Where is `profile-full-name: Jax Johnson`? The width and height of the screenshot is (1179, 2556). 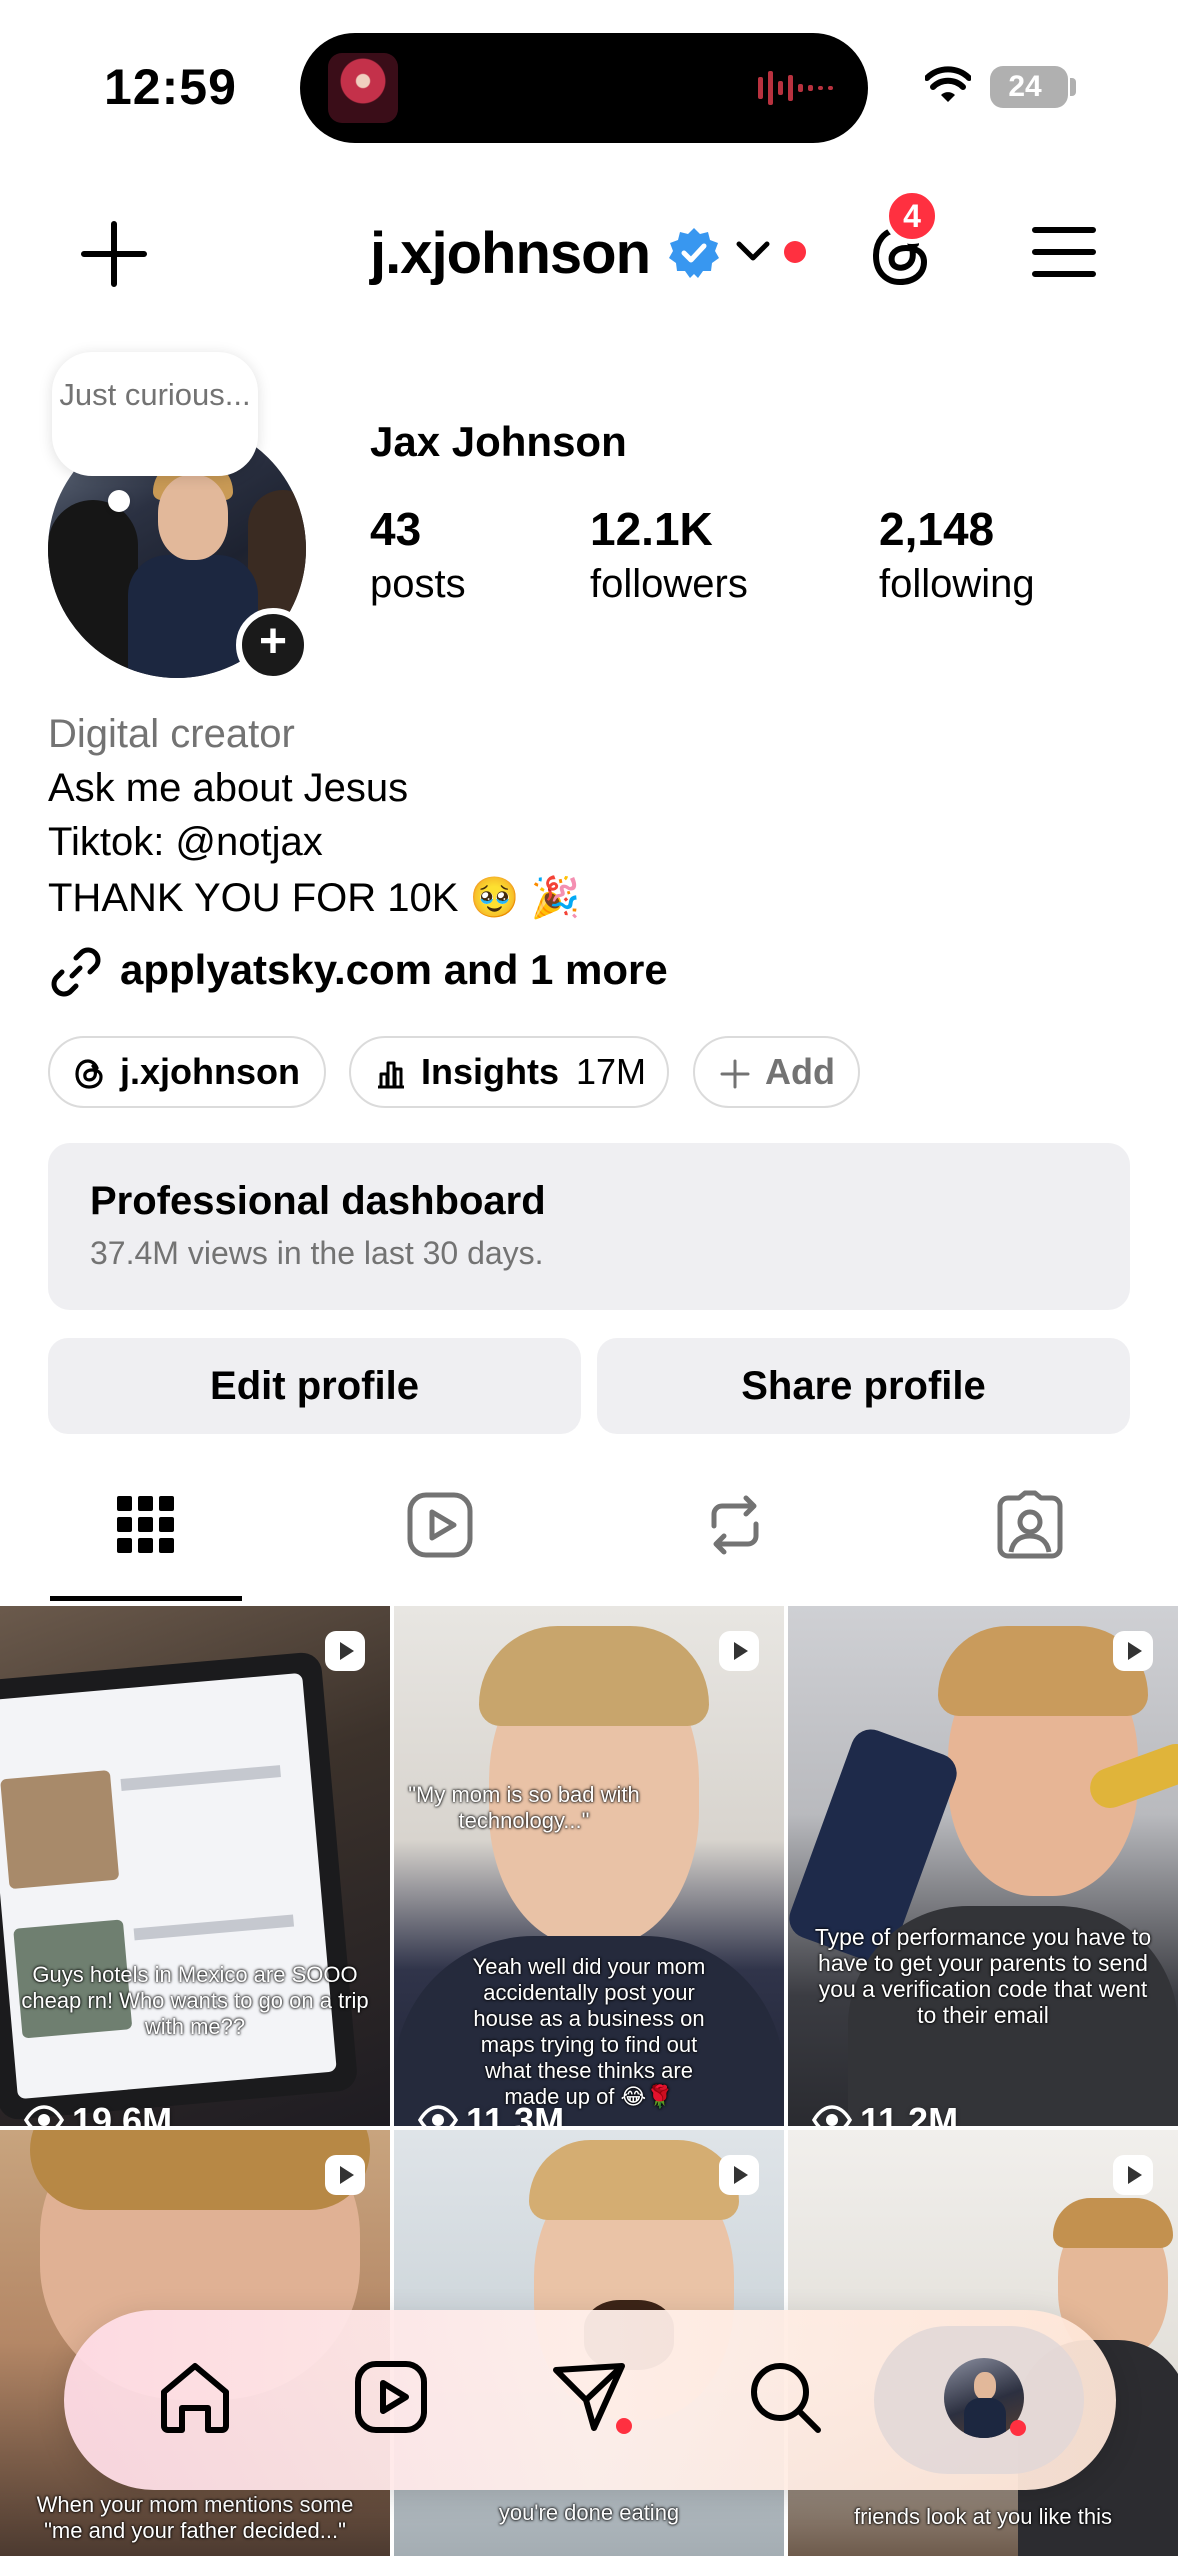 profile-full-name: Jax Johnson is located at coordinates (498, 441).